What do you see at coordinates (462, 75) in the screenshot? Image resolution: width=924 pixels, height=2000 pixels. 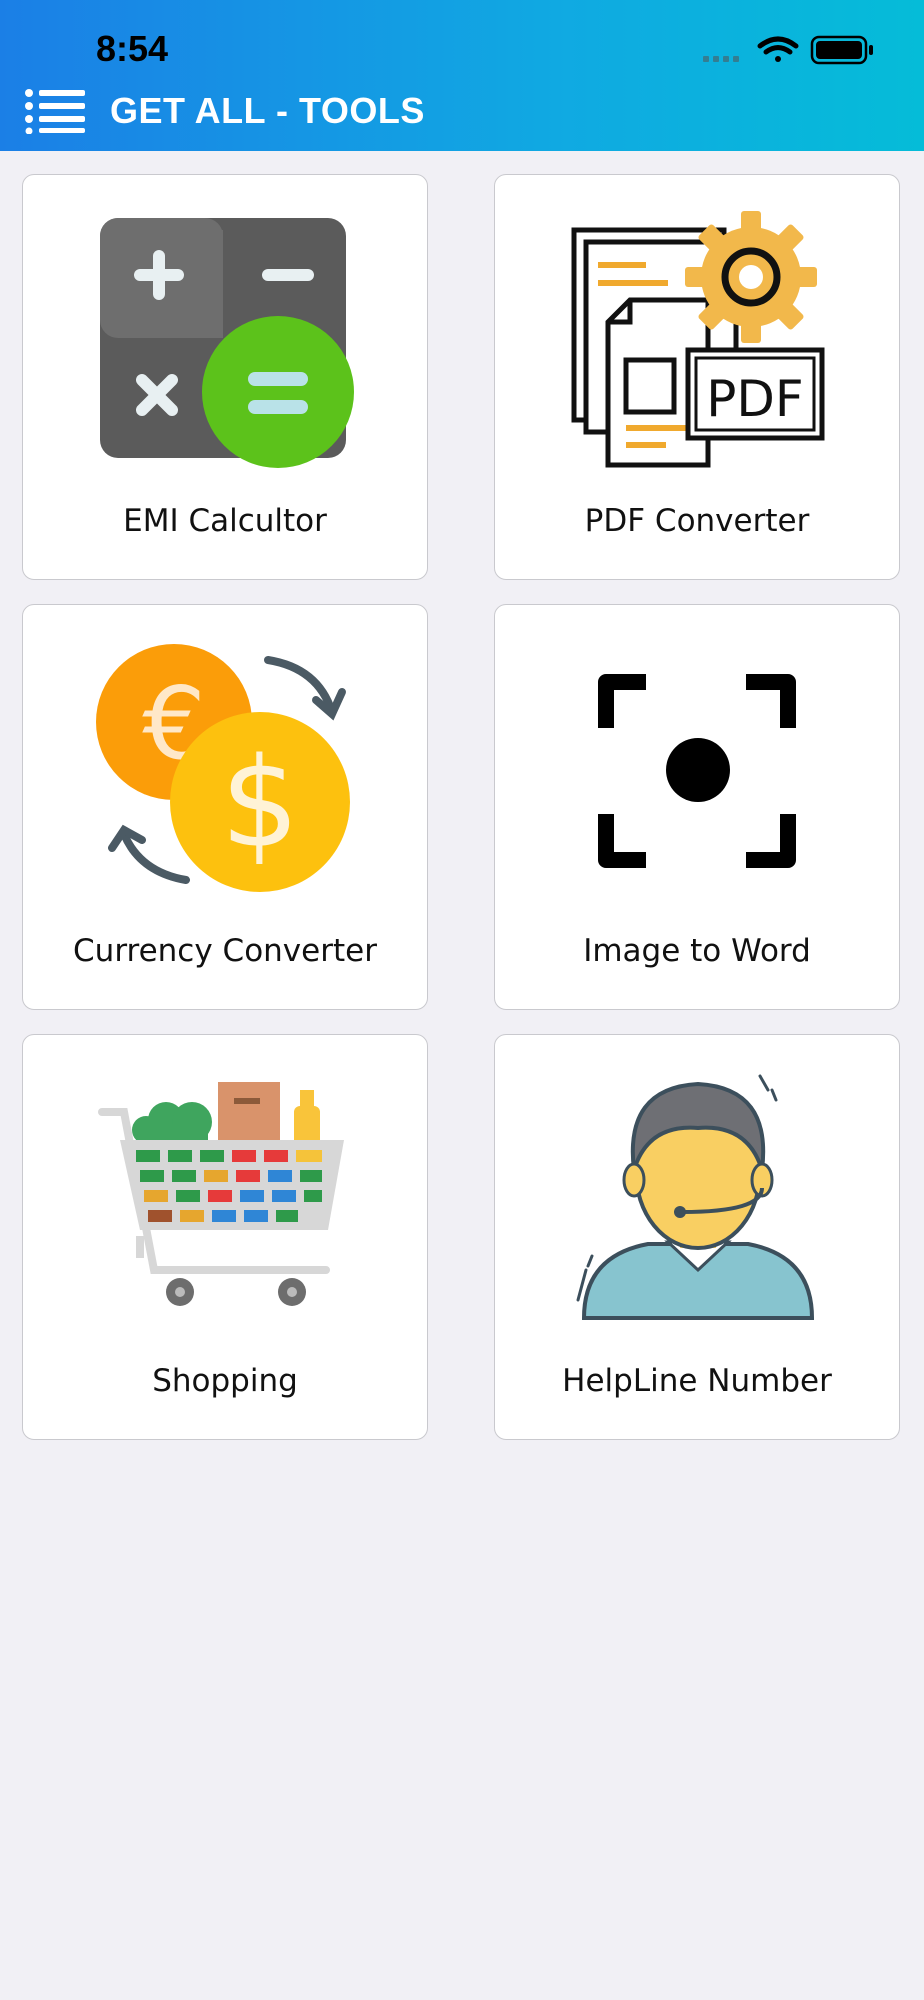 I see `app-header: 8:54 GET ALL - TOOLS` at bounding box center [462, 75].